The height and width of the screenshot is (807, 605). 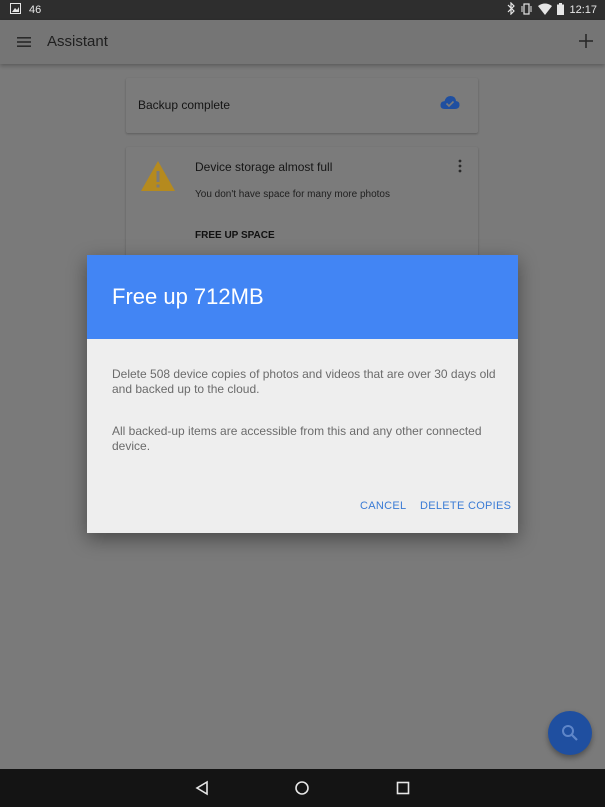 What do you see at coordinates (184, 105) in the screenshot?
I see `backup-complete-text: Backup complete` at bounding box center [184, 105].